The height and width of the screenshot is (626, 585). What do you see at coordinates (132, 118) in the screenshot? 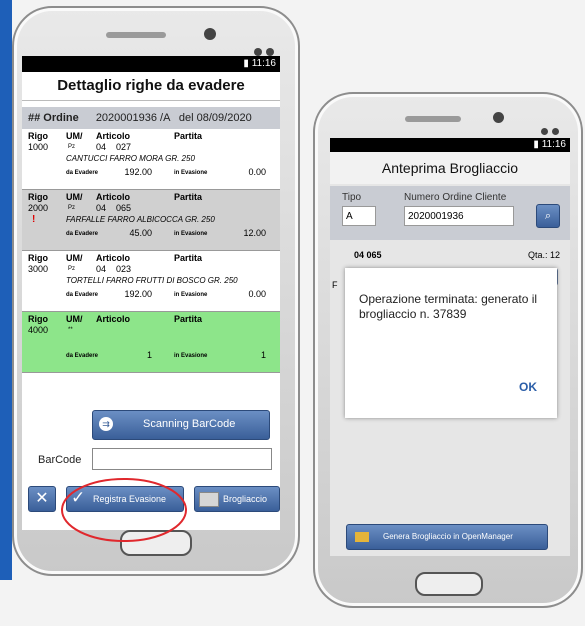
I see `order-number: 2020001936 /A` at bounding box center [132, 118].